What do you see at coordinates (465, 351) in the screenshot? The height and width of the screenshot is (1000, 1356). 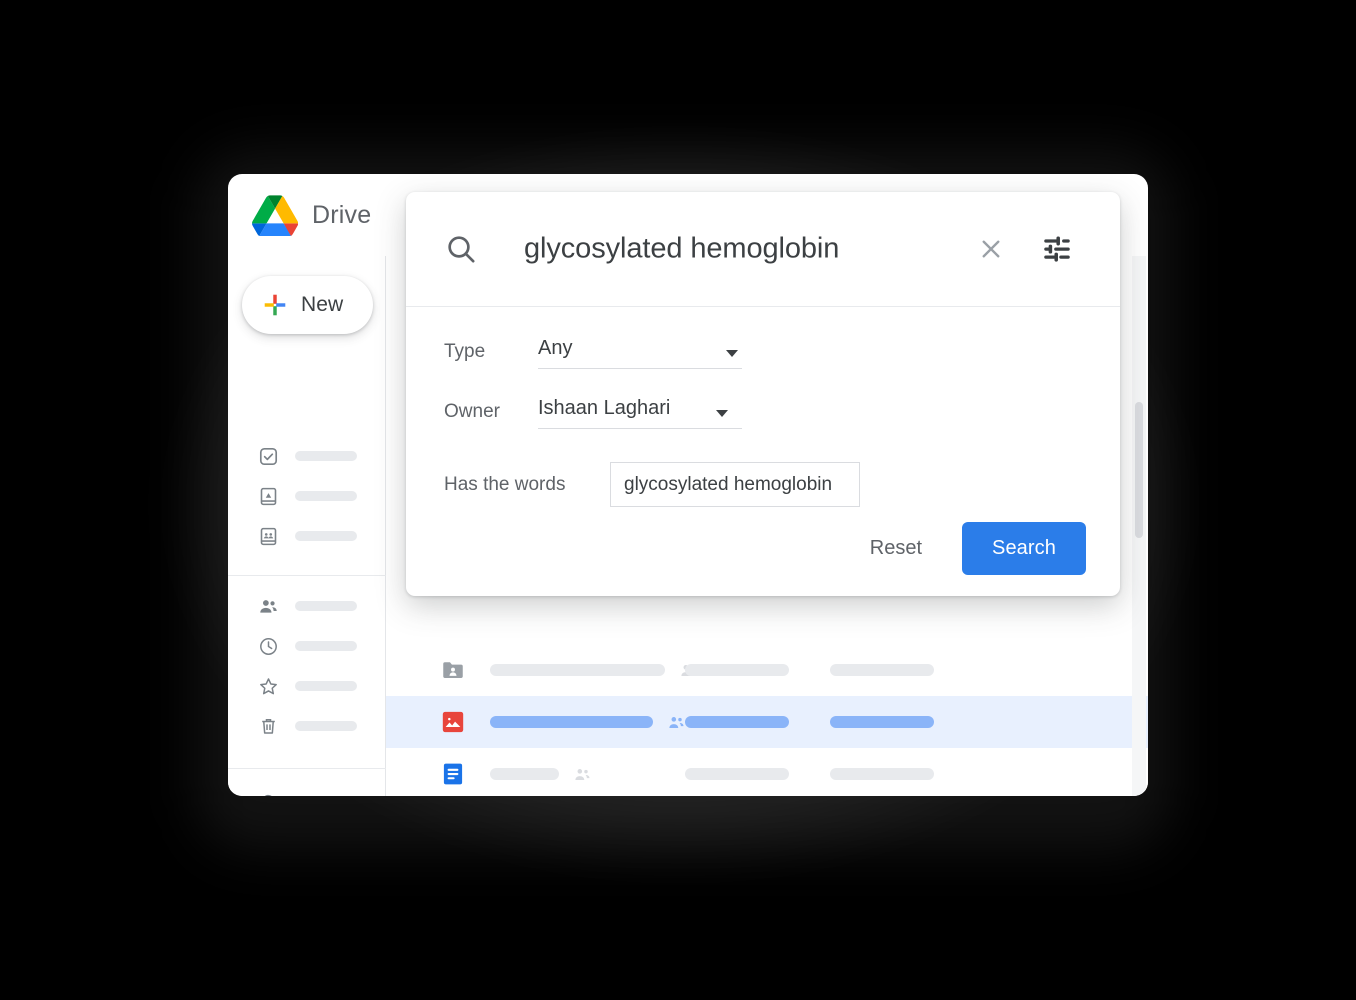 I see `filter-type-label: Type` at bounding box center [465, 351].